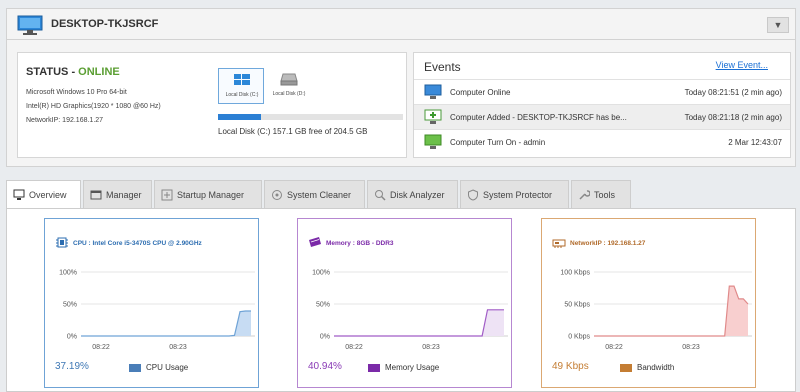 Image resolution: width=800 pixels, height=392 pixels. Describe the element at coordinates (755, 142) in the screenshot. I see `event-time: 2 Mar 12:43:07` at that location.